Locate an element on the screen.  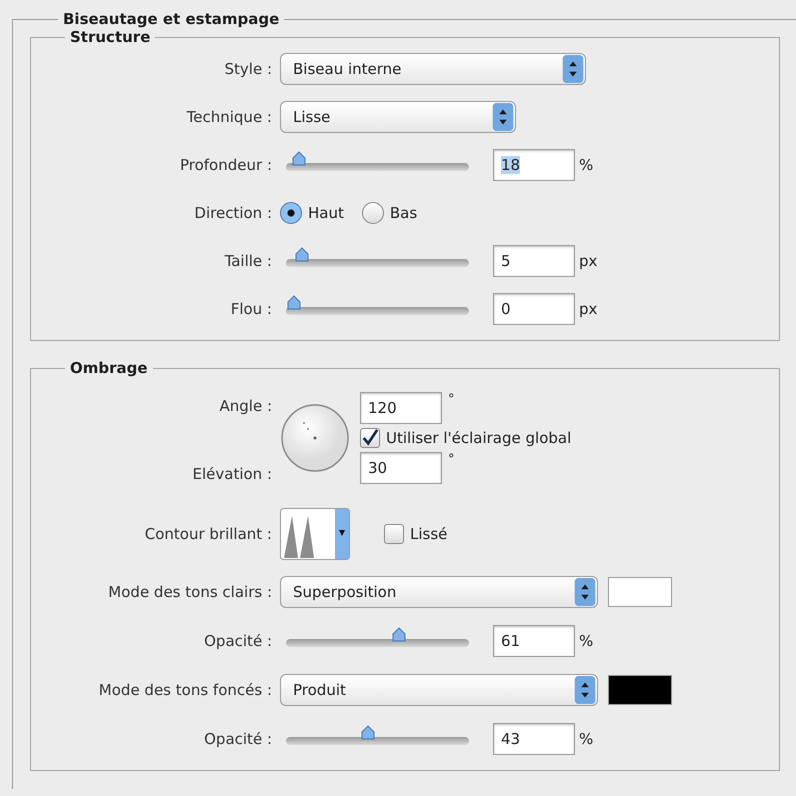
radio-option: Bas is located at coordinates (390, 213).